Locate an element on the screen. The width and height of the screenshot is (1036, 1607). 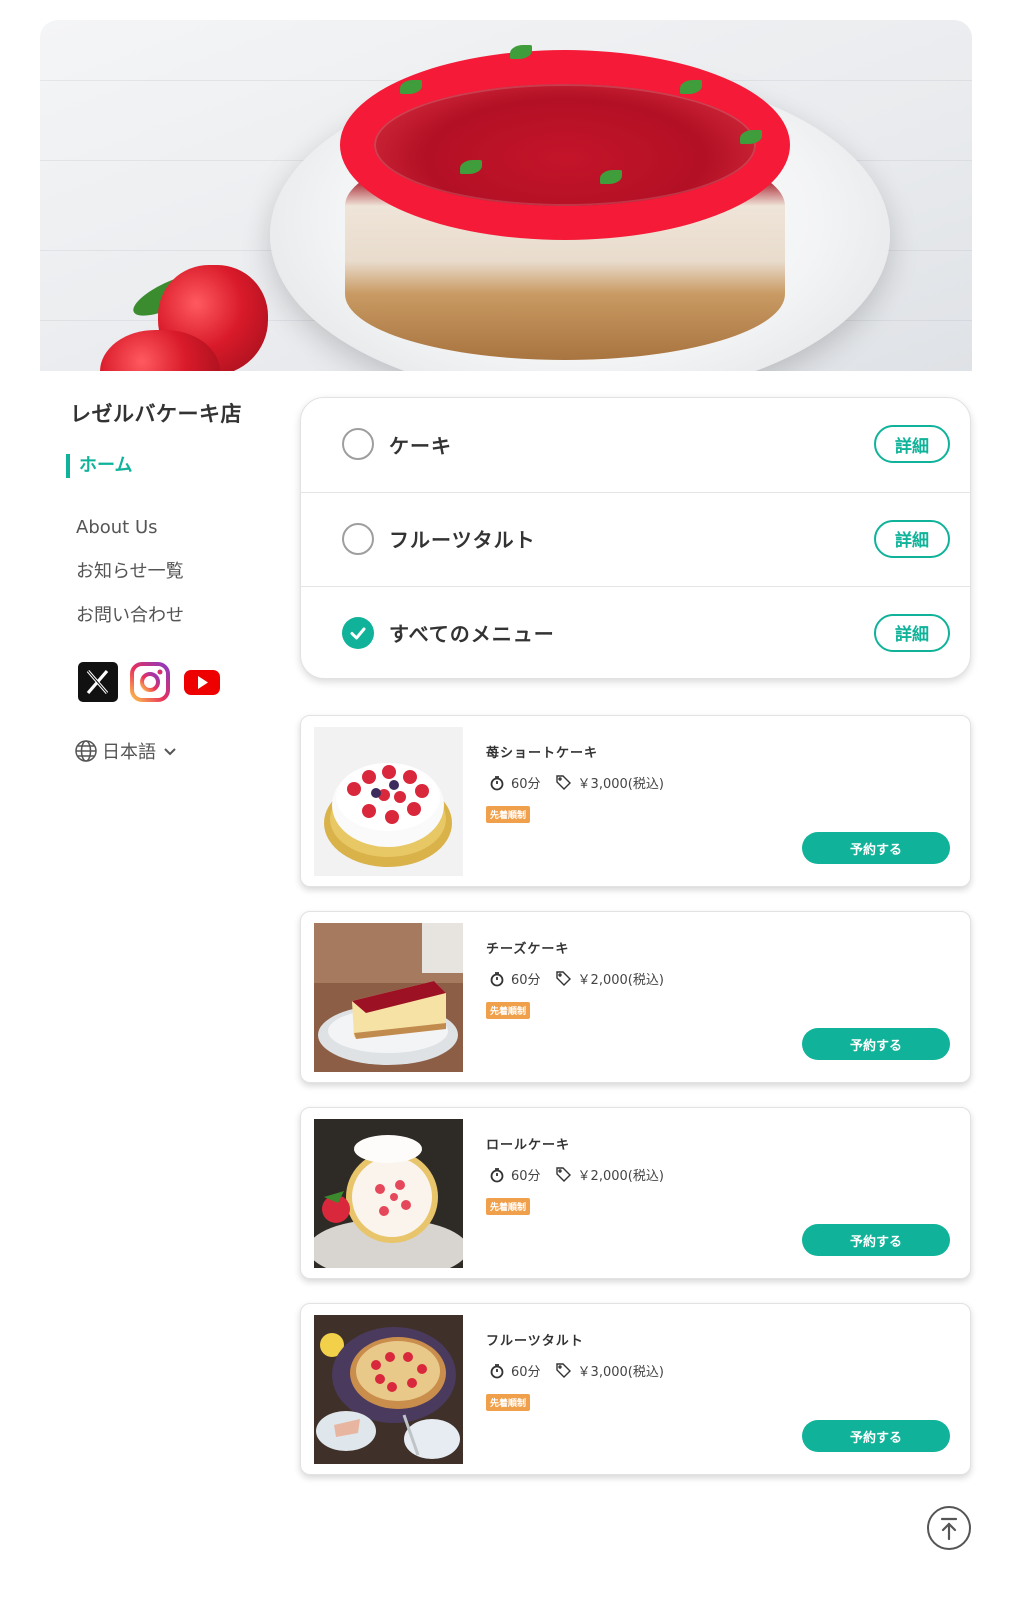
menu-item-name: 苺ショートケーキ is located at coordinates (542, 753).